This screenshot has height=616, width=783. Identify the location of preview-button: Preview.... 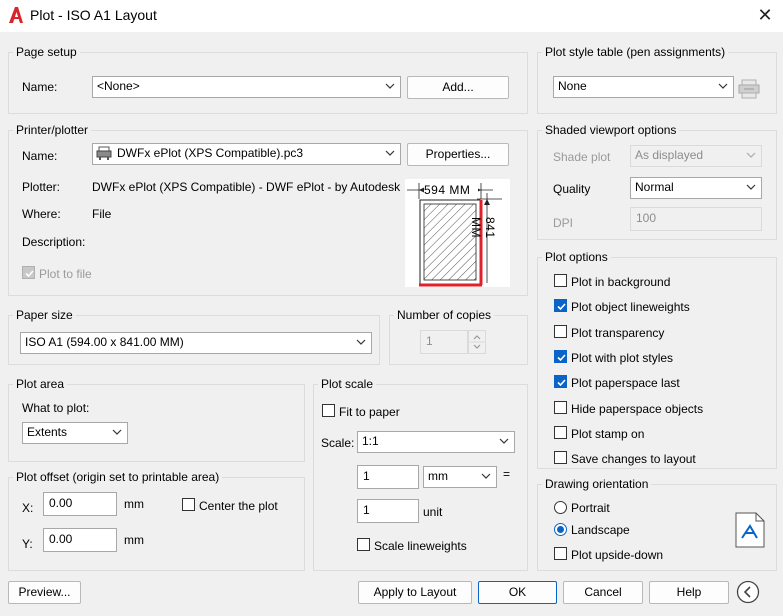
(44, 592).